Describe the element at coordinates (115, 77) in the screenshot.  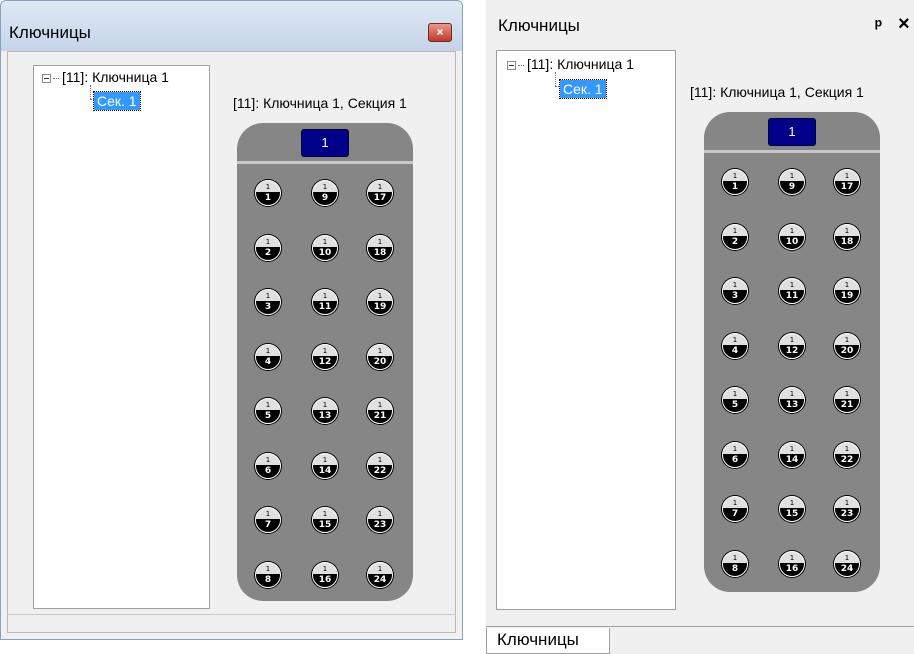
I see `tree-root-label: [11]: Ключница 1` at that location.